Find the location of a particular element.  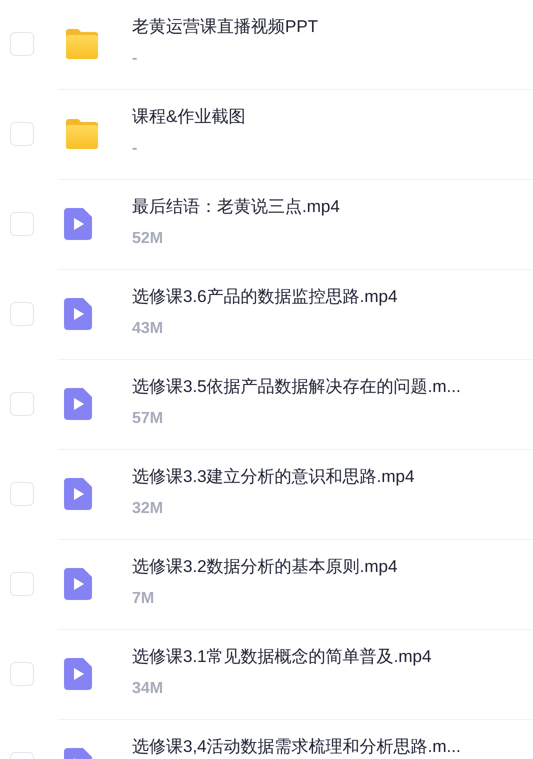

file-name: 最后结语：老黄说三点.mp4 is located at coordinates (236, 207).